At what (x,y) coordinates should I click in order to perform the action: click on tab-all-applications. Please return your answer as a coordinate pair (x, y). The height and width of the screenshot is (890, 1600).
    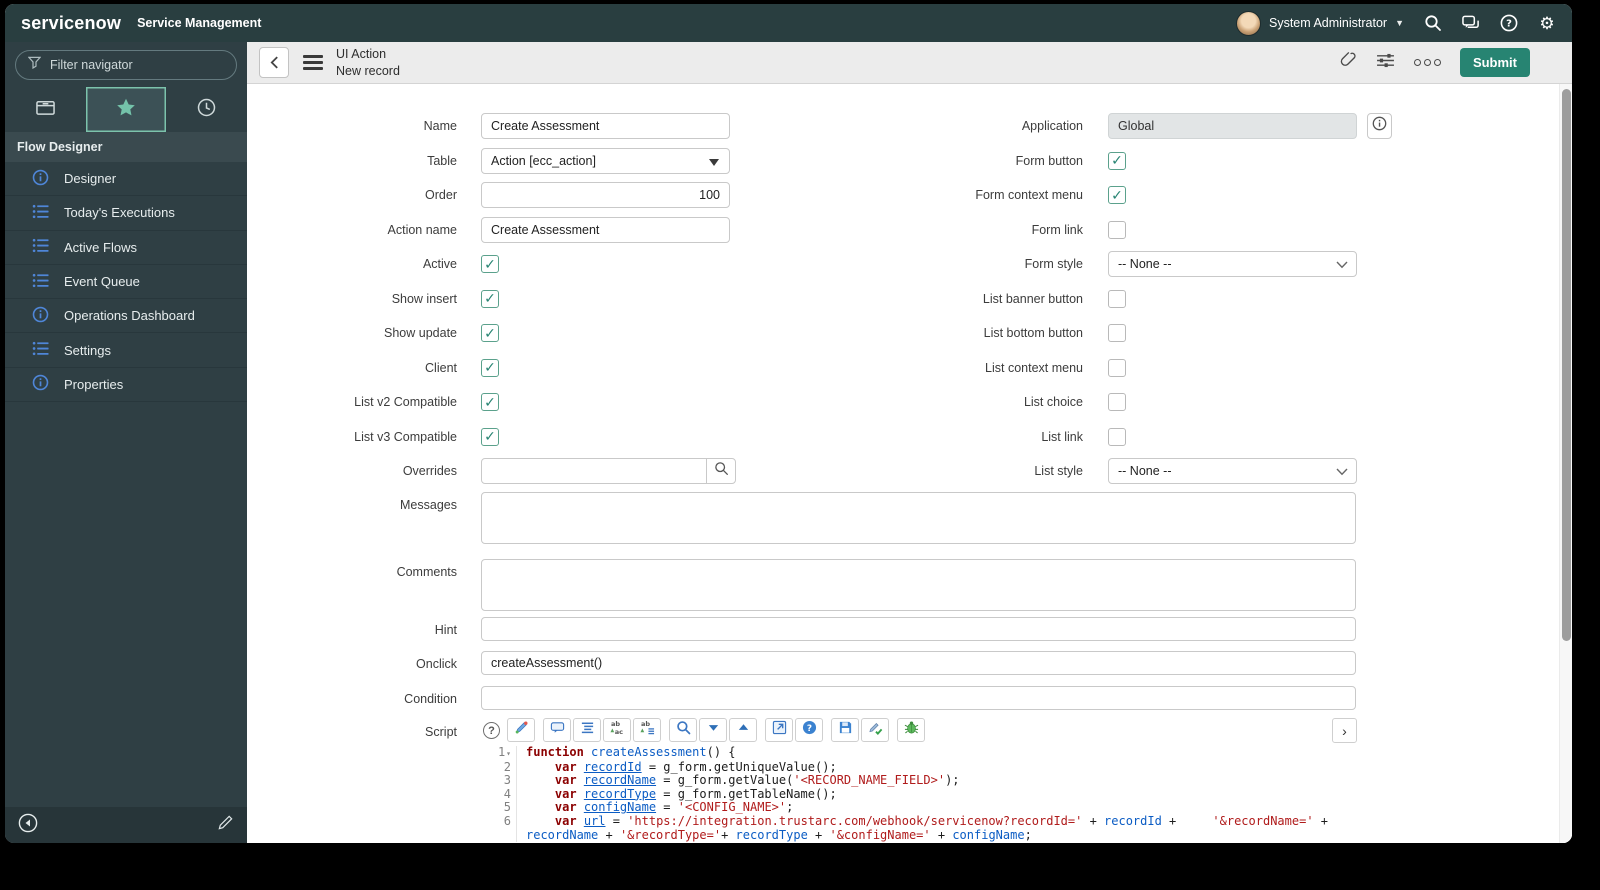
    Looking at the image, I should click on (45, 109).